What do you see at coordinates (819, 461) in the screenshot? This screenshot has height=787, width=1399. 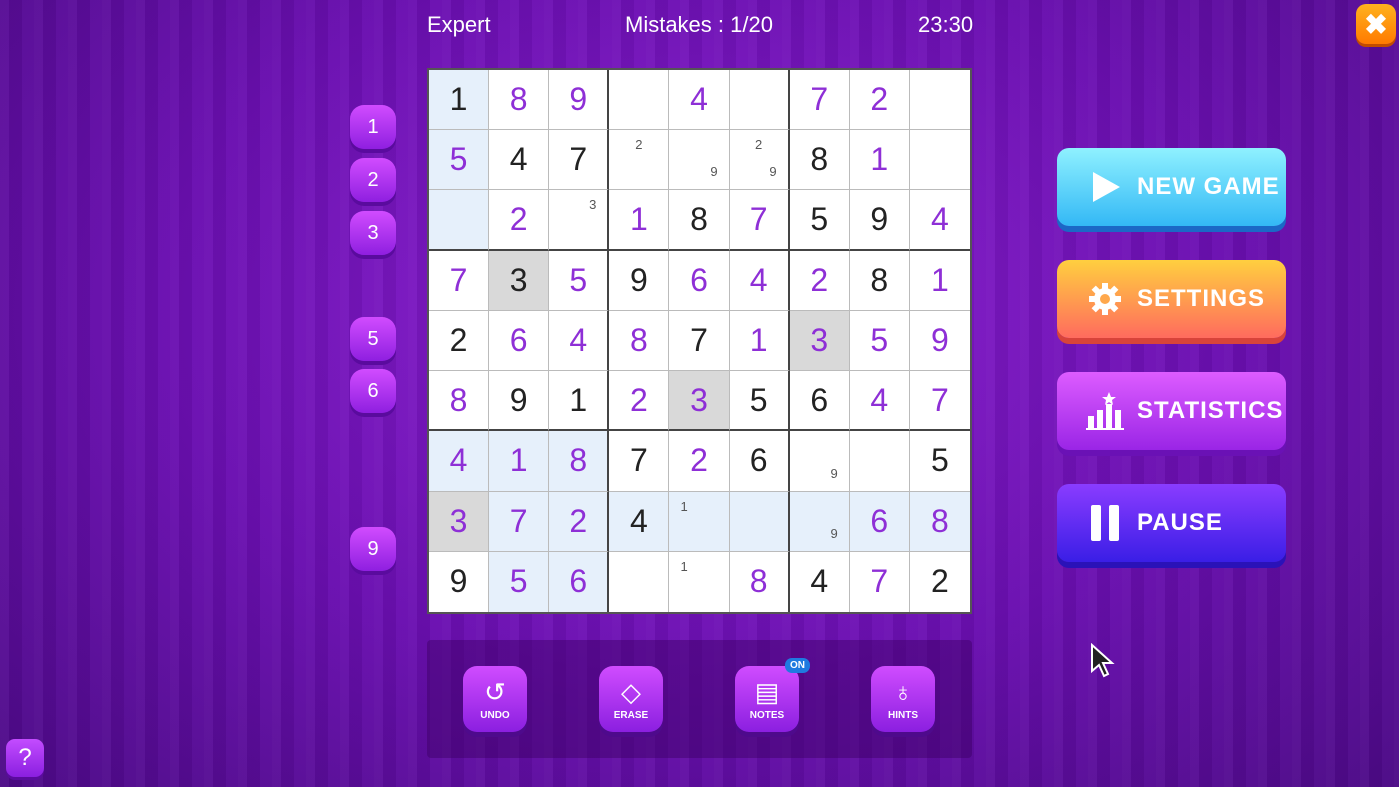 I see `cell-r7c7: 9` at bounding box center [819, 461].